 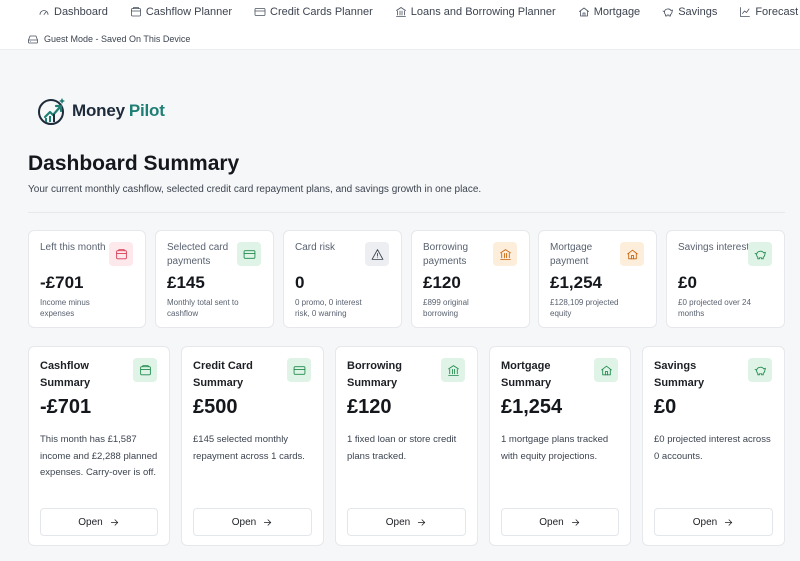 What do you see at coordinates (679, 374) in the screenshot?
I see `summary-title: Savings Summary` at bounding box center [679, 374].